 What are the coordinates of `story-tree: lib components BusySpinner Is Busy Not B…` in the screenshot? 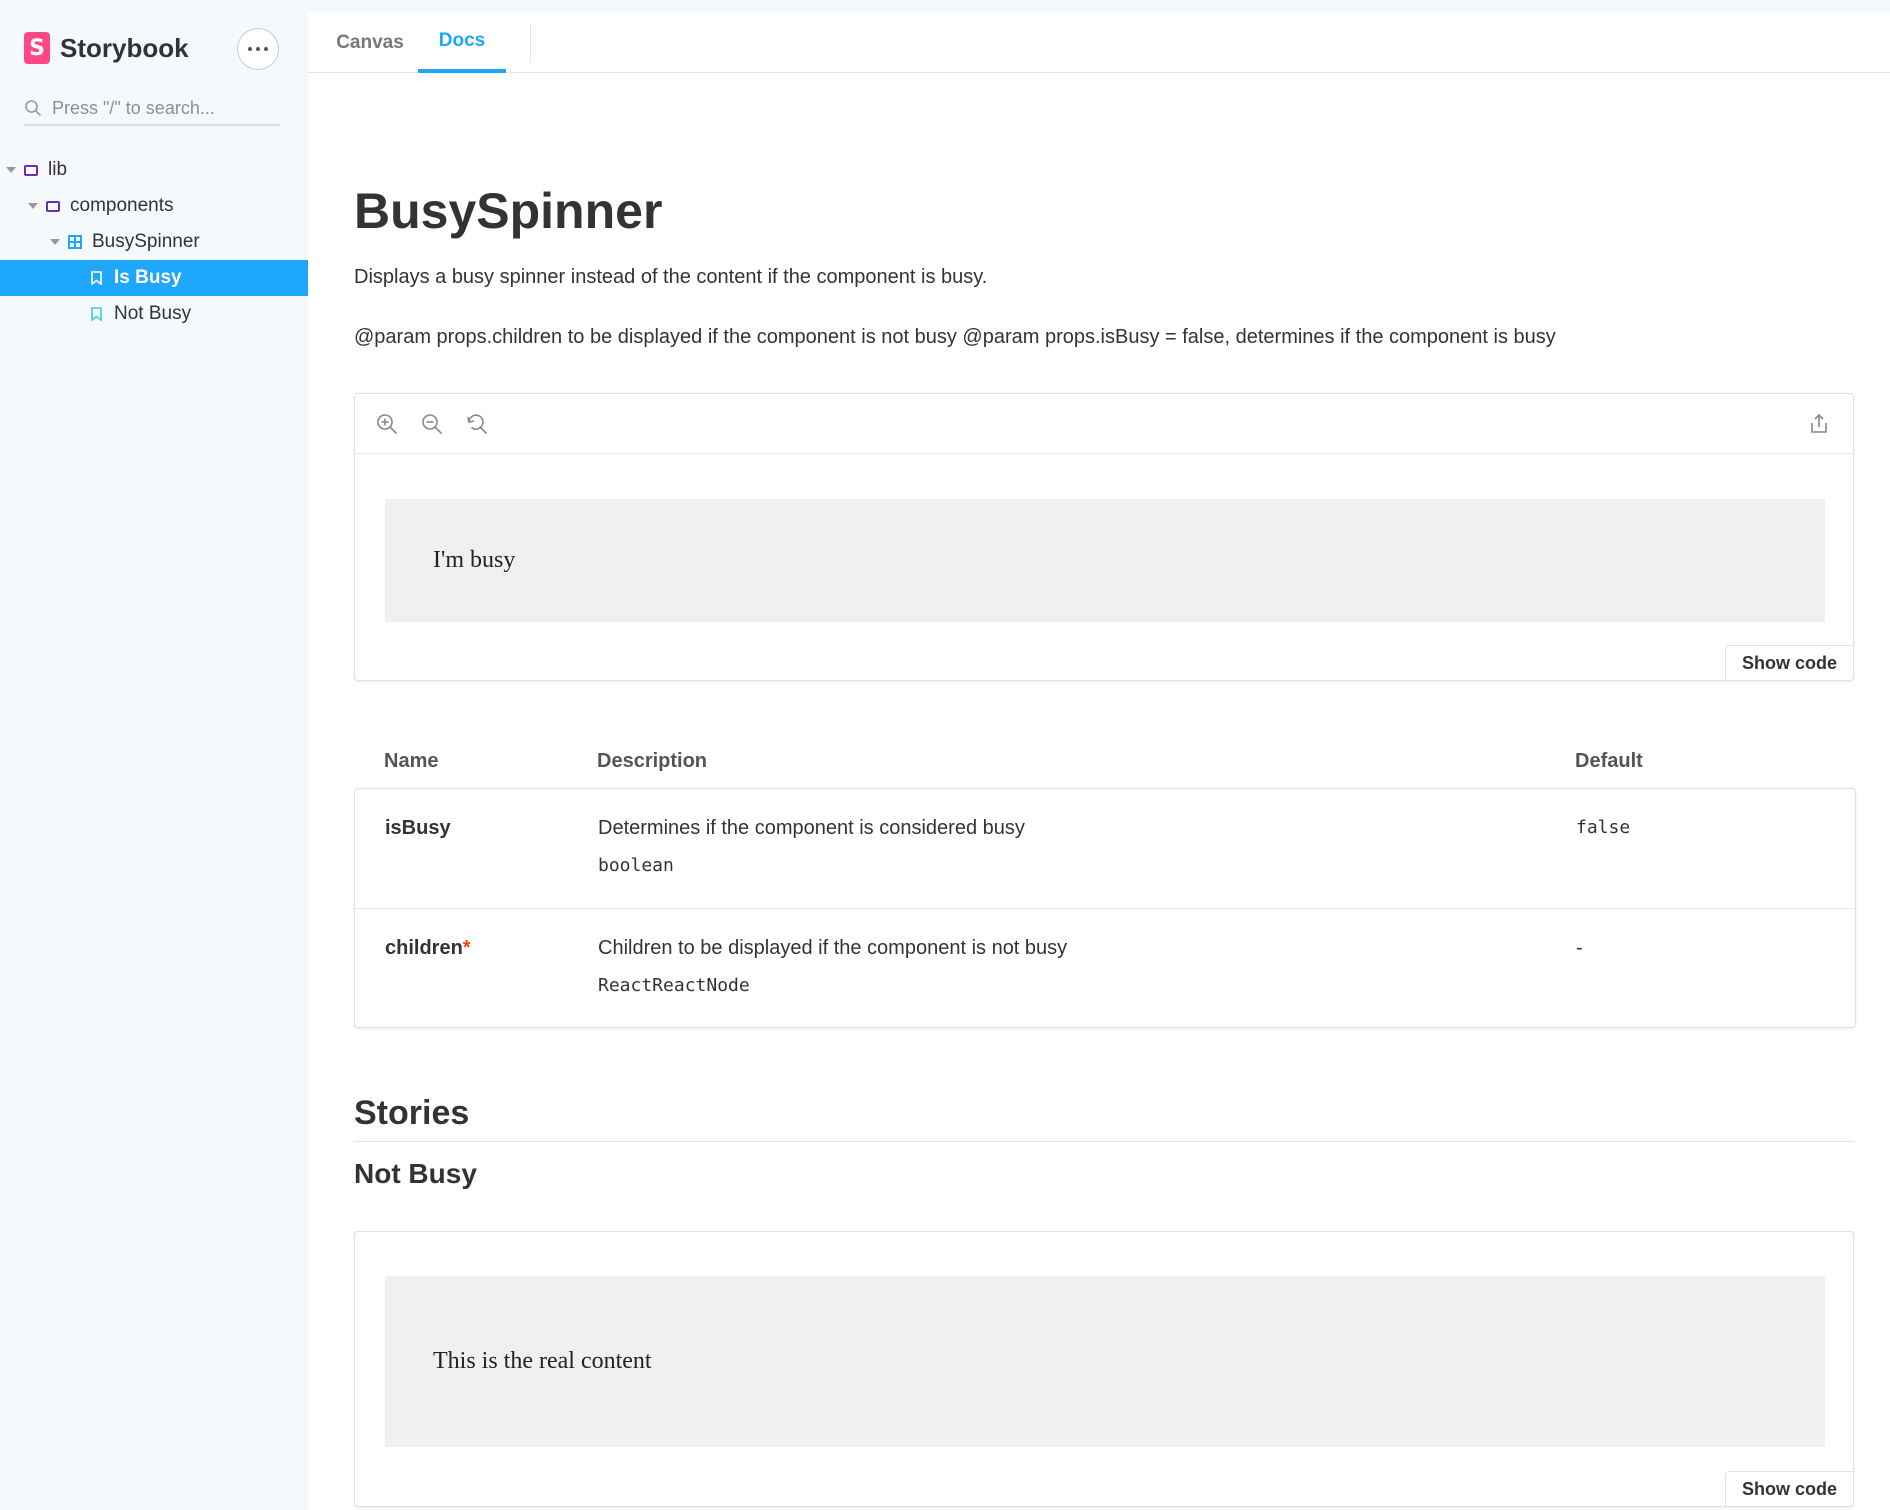 It's located at (154, 242).